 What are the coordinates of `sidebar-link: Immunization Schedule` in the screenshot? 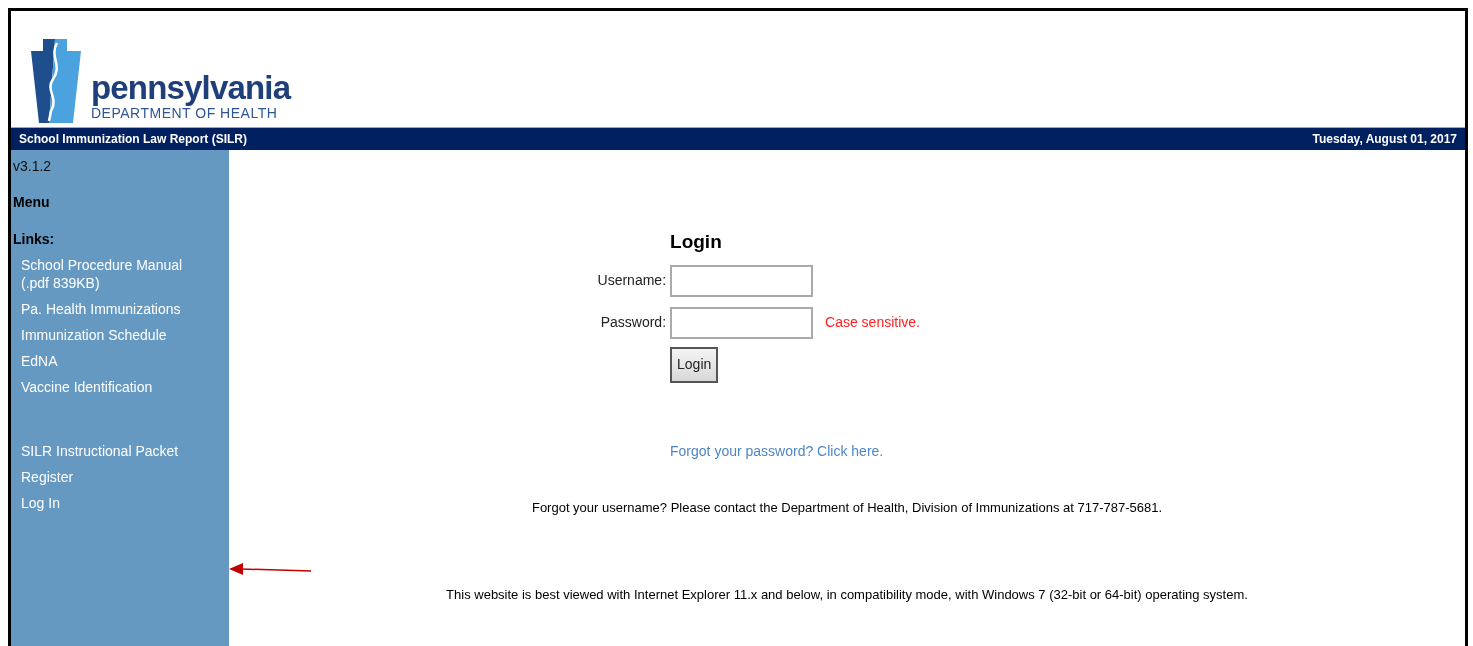 It's located at (106, 335).